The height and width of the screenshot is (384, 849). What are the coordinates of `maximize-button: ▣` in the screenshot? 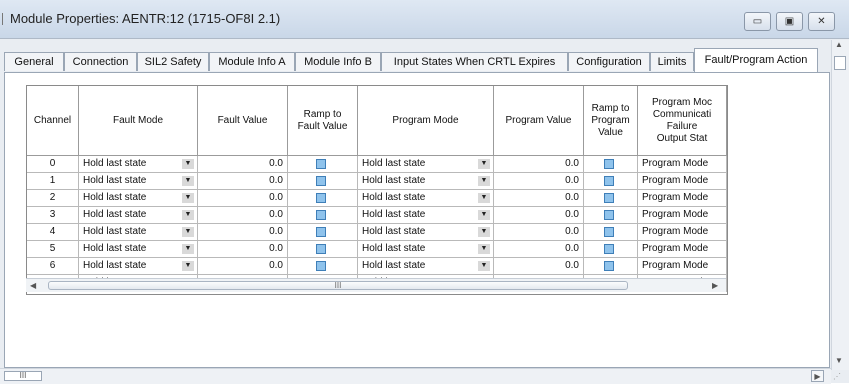 It's located at (789, 21).